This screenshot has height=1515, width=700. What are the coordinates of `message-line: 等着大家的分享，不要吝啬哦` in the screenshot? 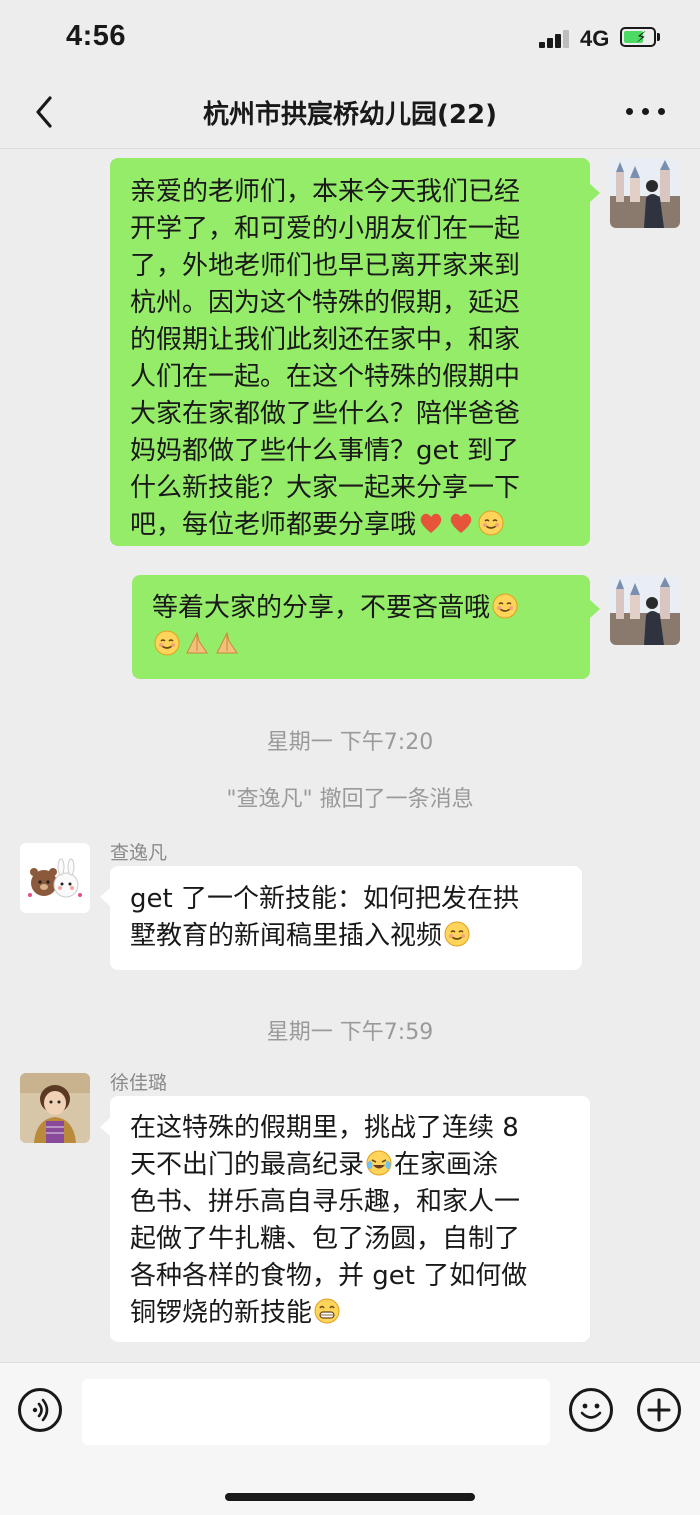 It's located at (361, 608).